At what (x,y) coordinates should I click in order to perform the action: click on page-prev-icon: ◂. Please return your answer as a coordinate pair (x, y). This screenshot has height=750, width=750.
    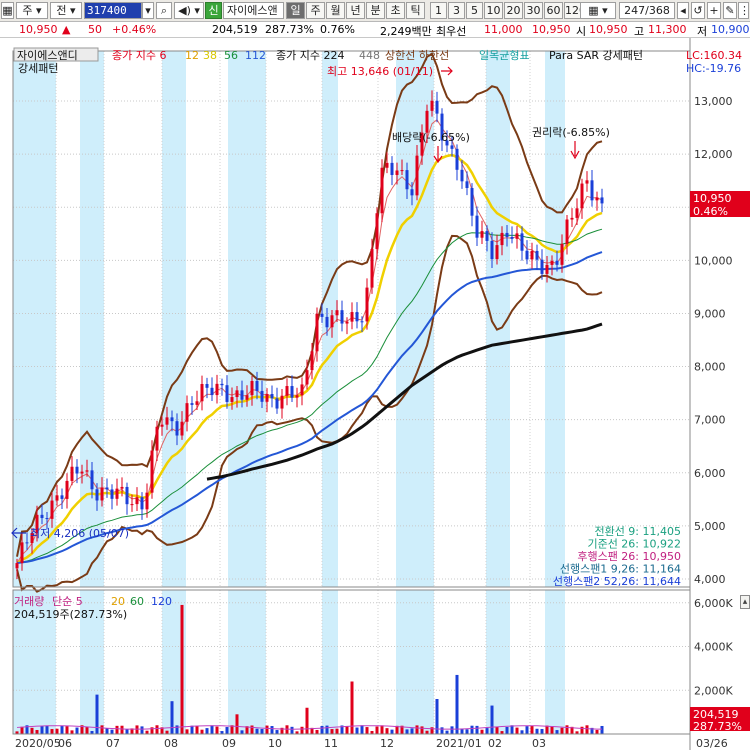
    Looking at the image, I should click on (683, 10).